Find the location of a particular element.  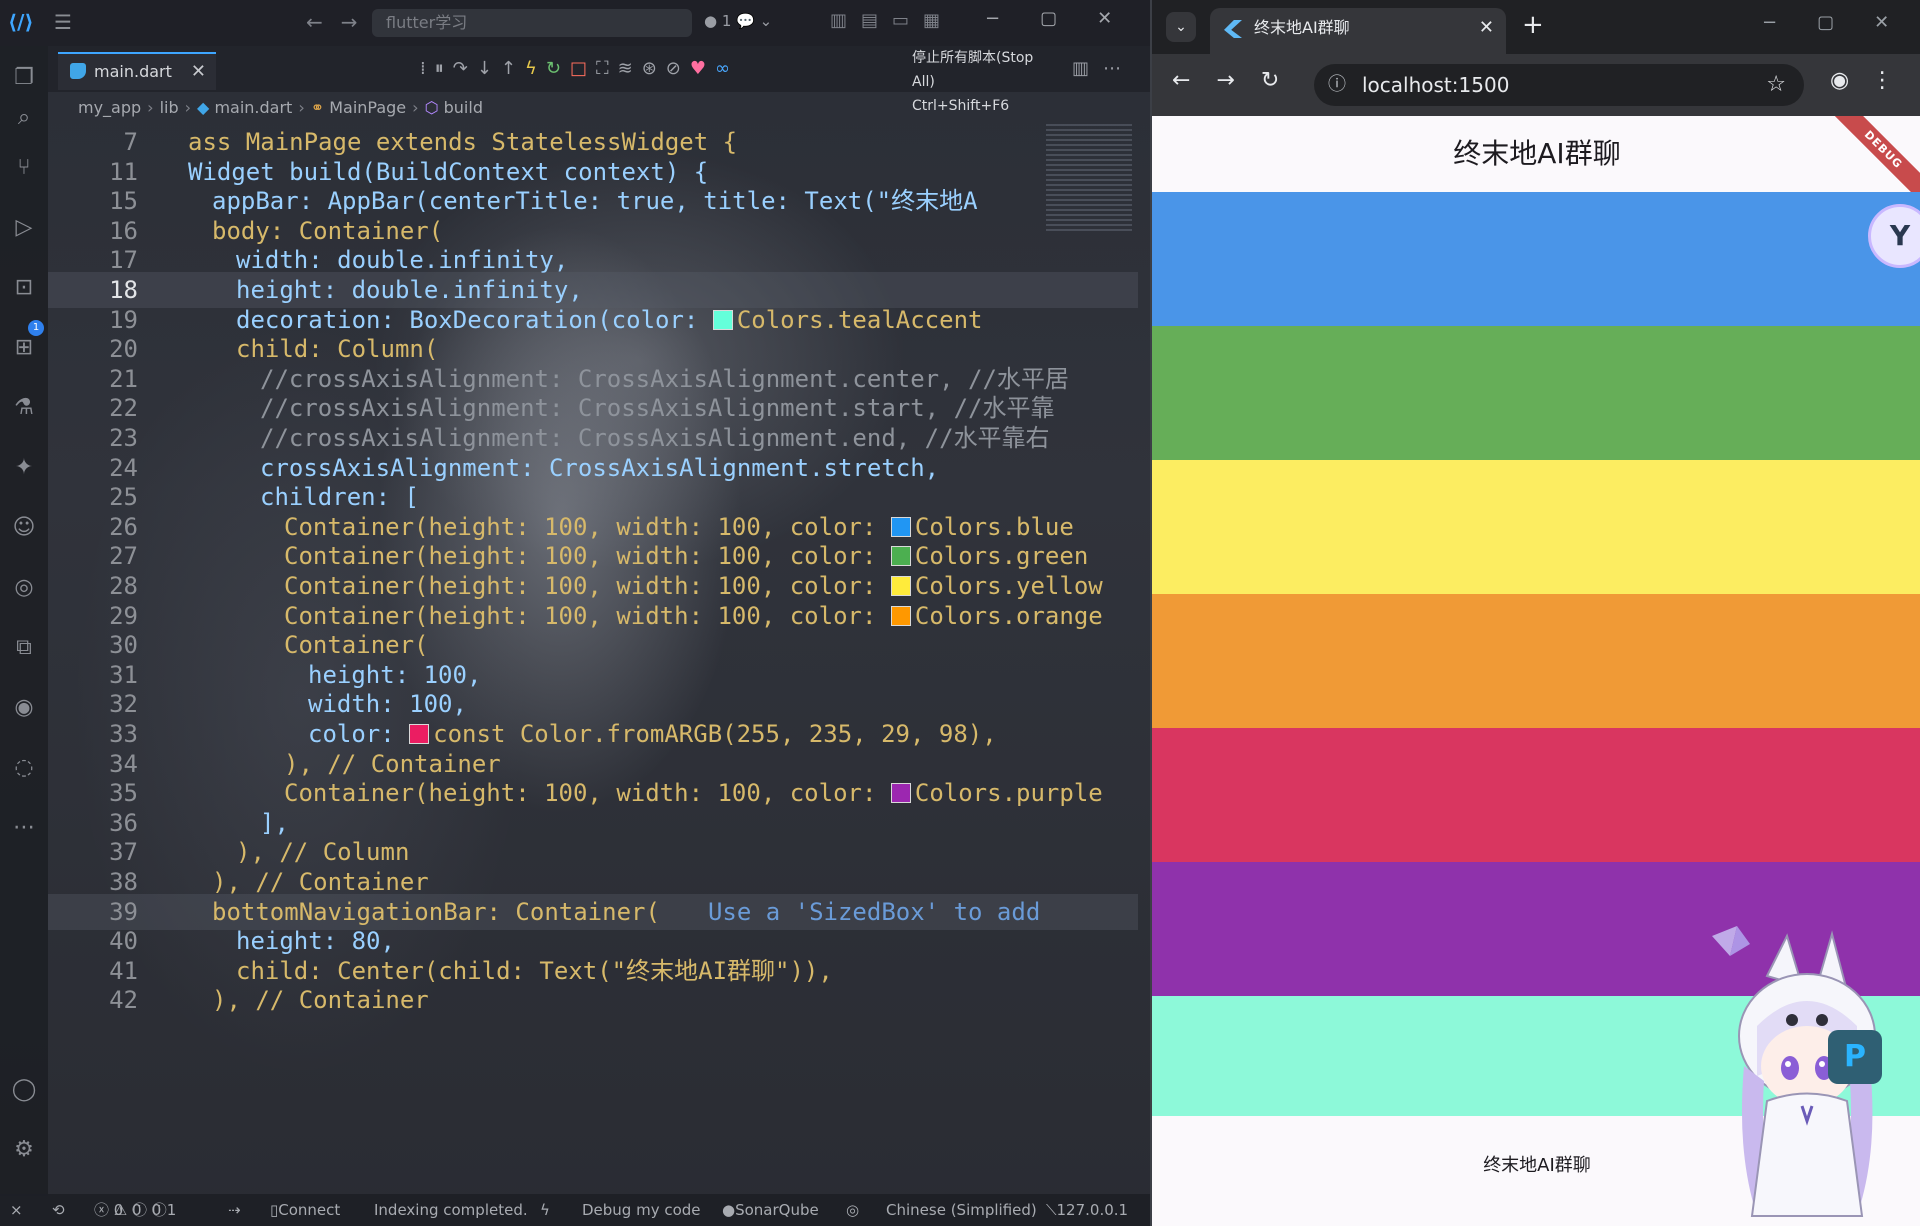

url-text: localhost:1500 is located at coordinates (1436, 85).